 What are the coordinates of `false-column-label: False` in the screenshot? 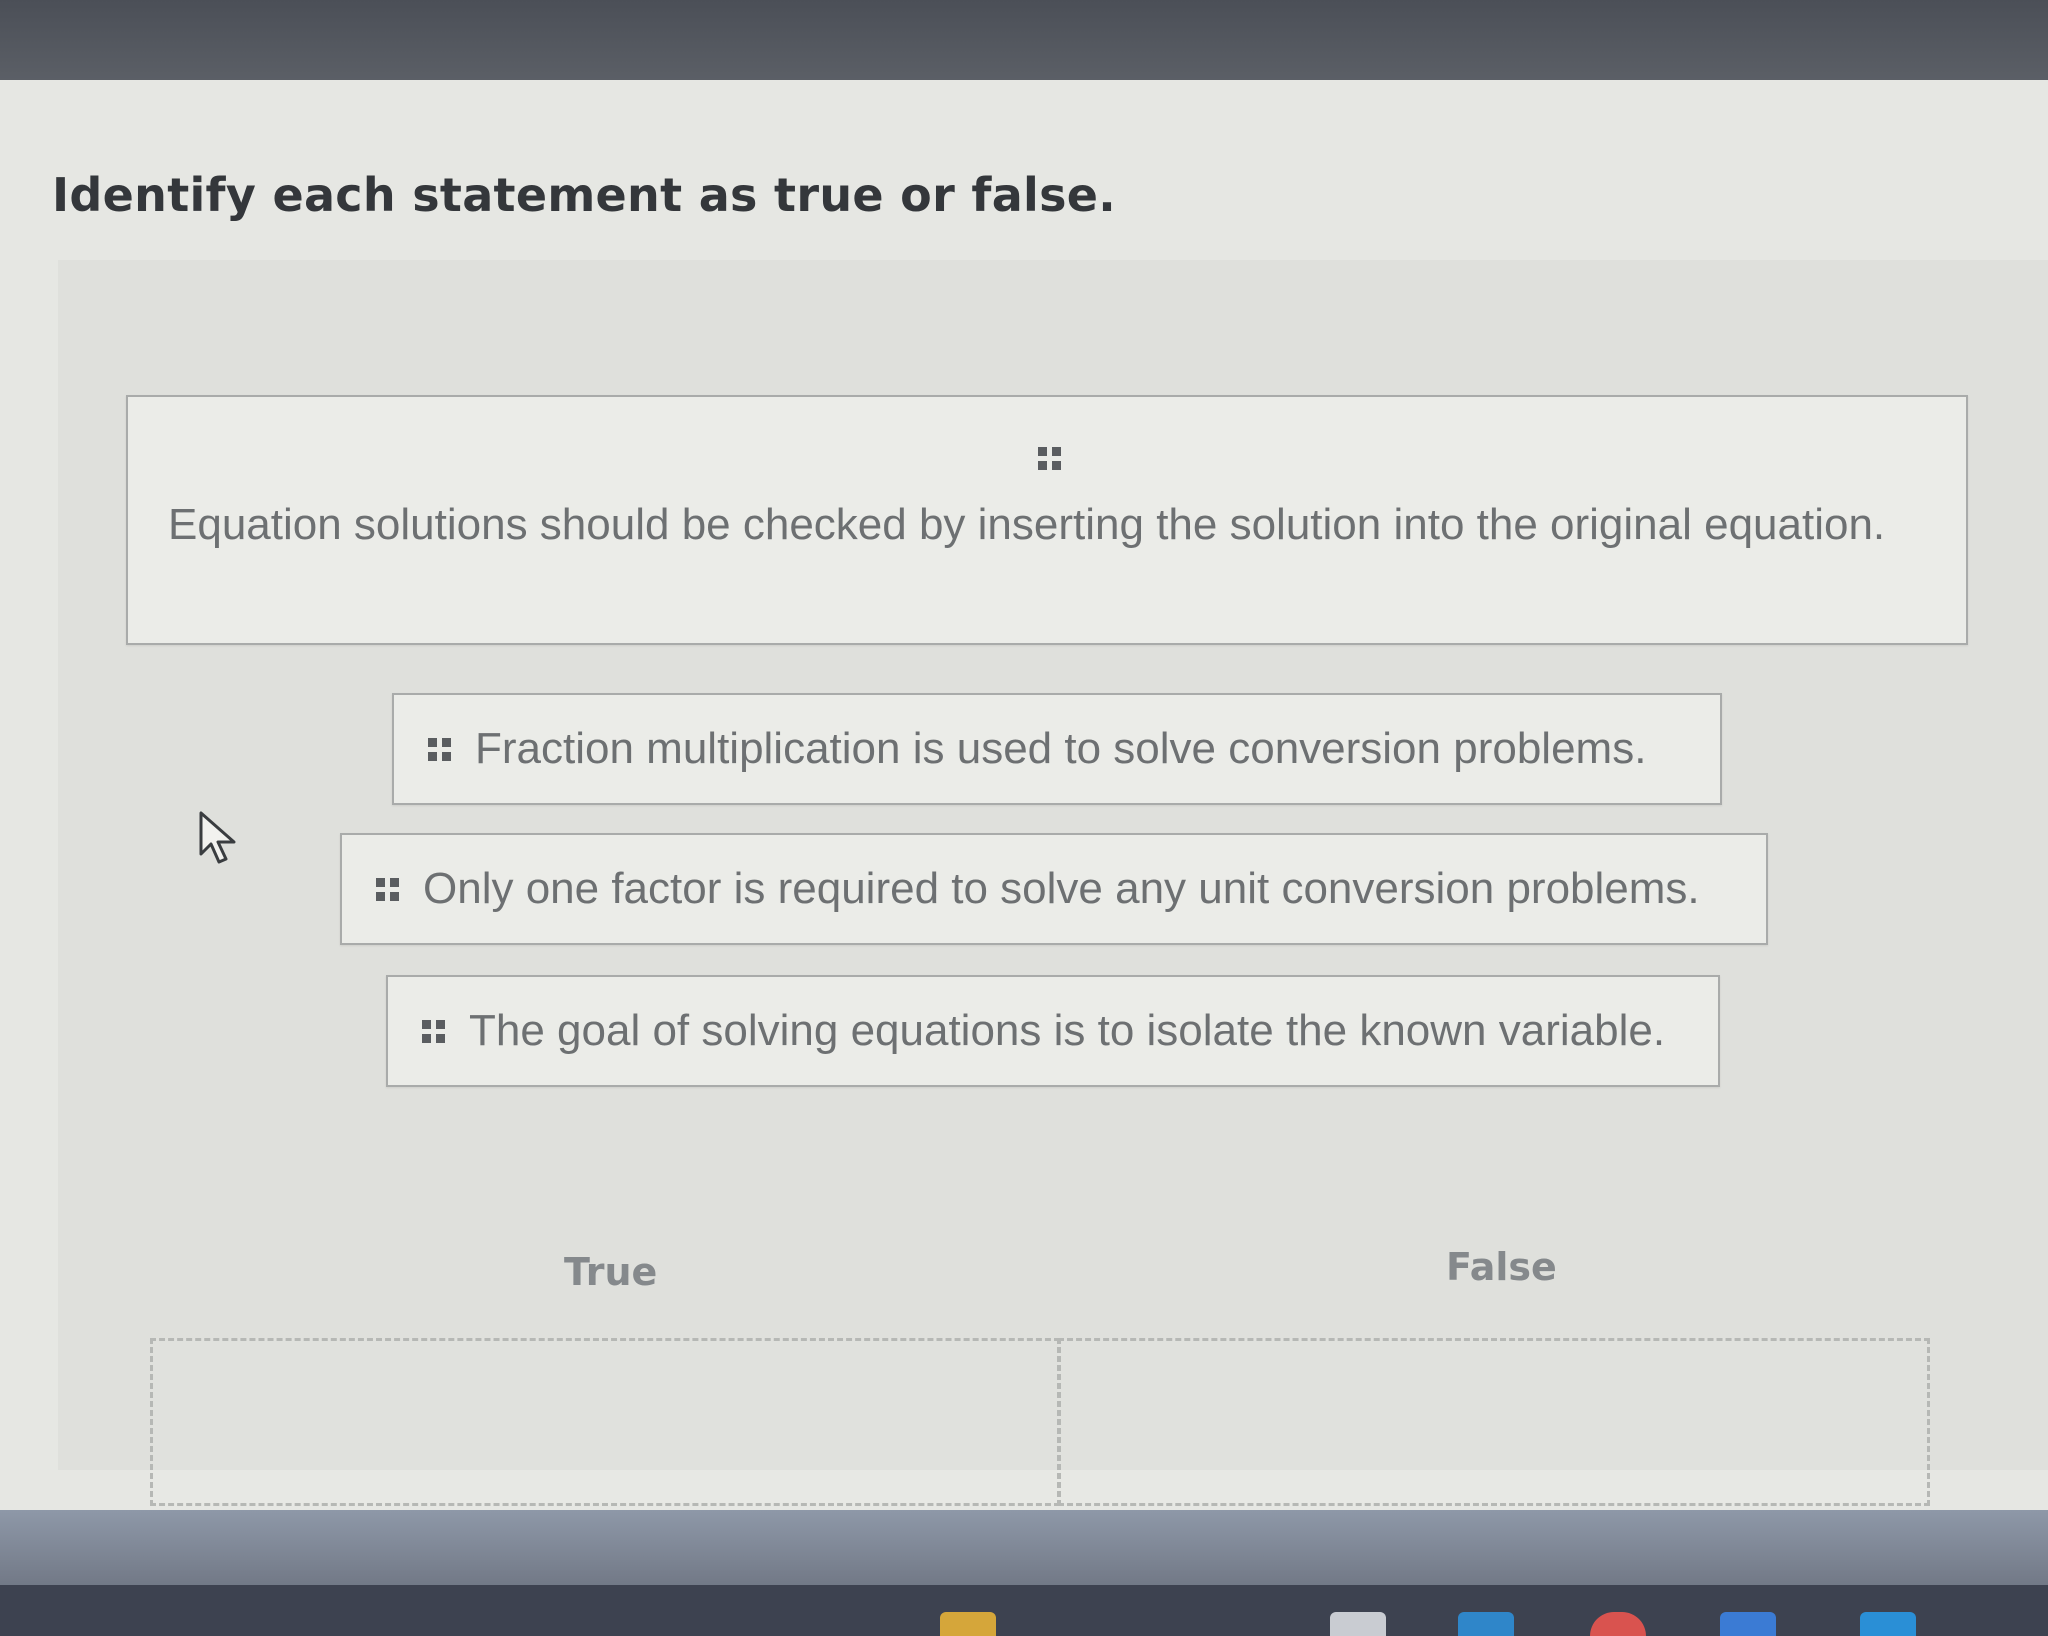 It's located at (1501, 1267).